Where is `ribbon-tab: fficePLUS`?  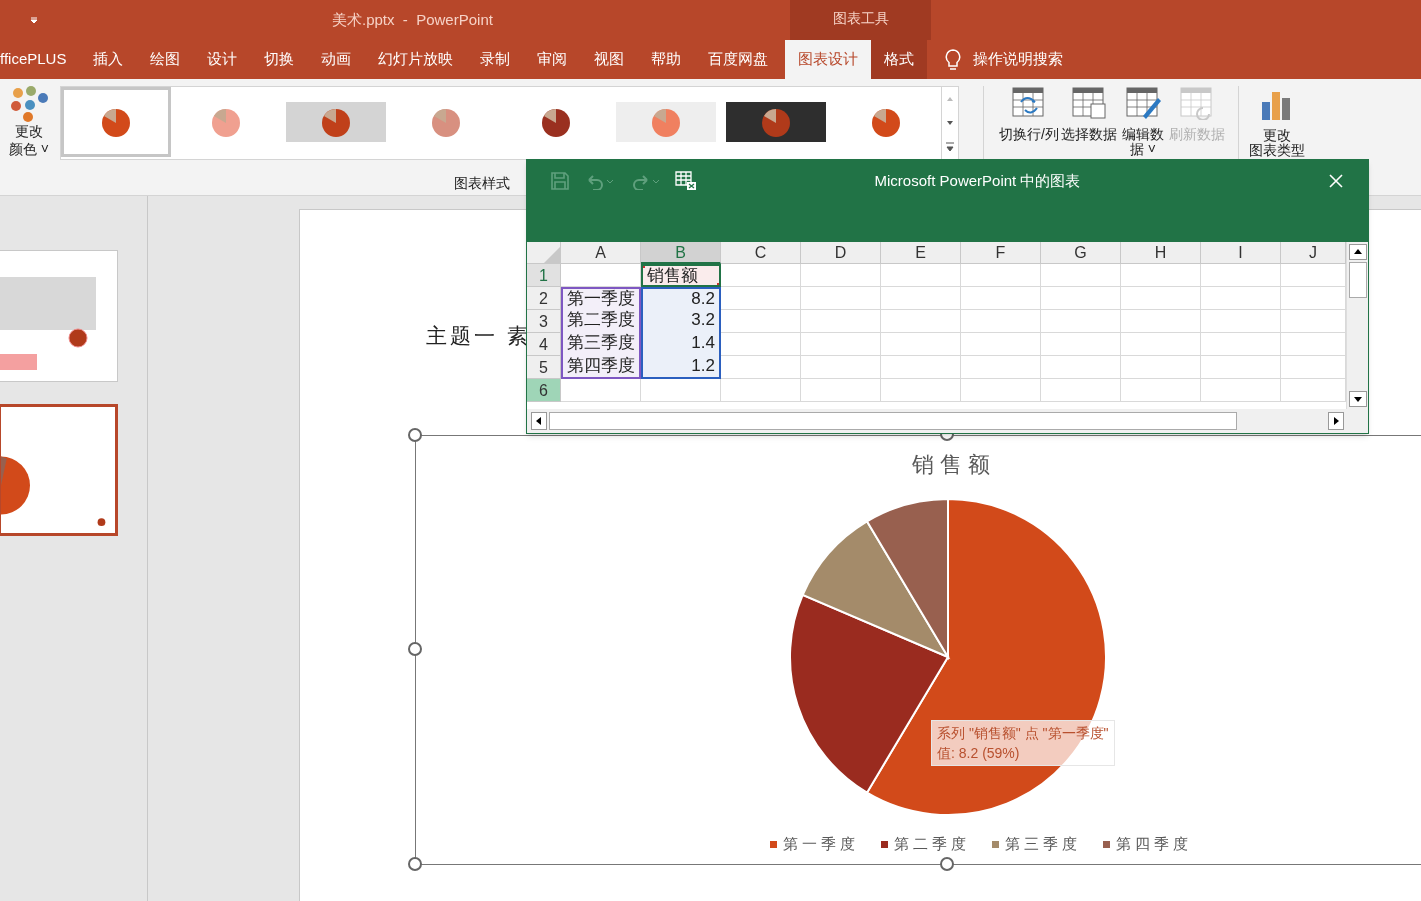
ribbon-tab: fficePLUS is located at coordinates (40, 59).